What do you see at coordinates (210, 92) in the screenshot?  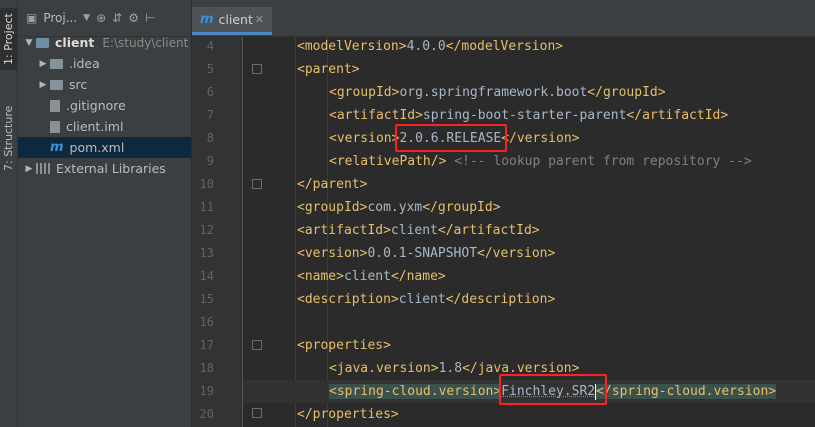 I see `line-number: 6` at bounding box center [210, 92].